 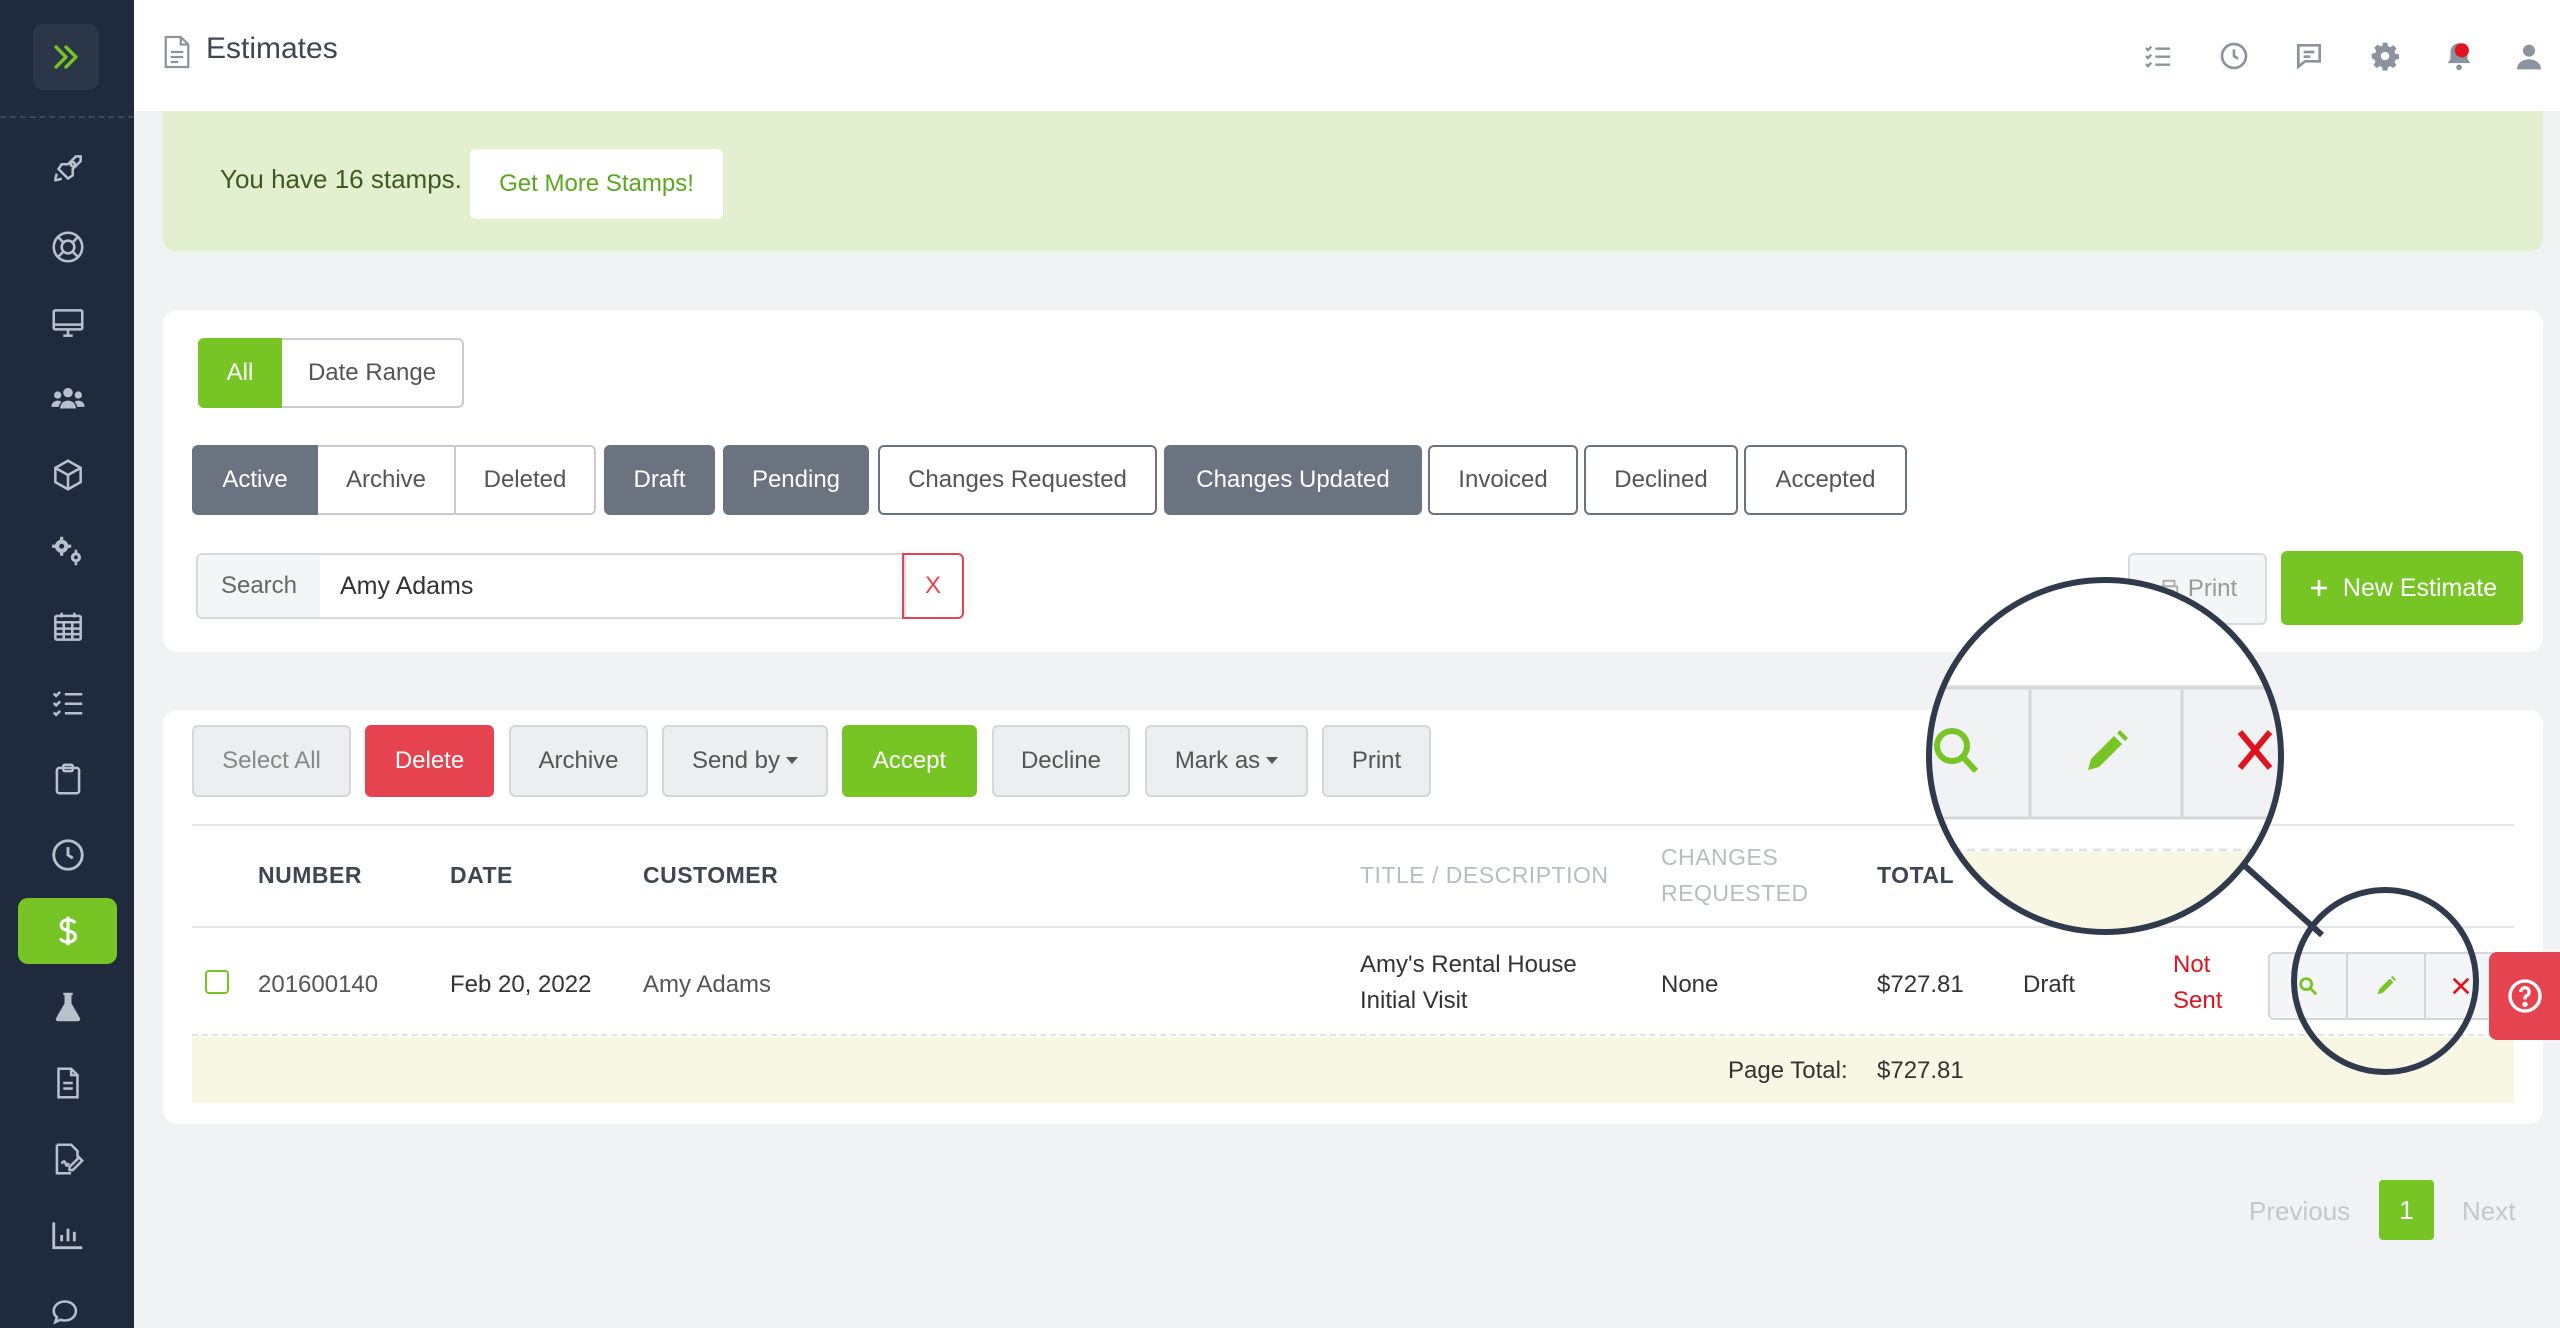 What do you see at coordinates (2406, 1210) in the screenshot?
I see `pagination-page-1: 1` at bounding box center [2406, 1210].